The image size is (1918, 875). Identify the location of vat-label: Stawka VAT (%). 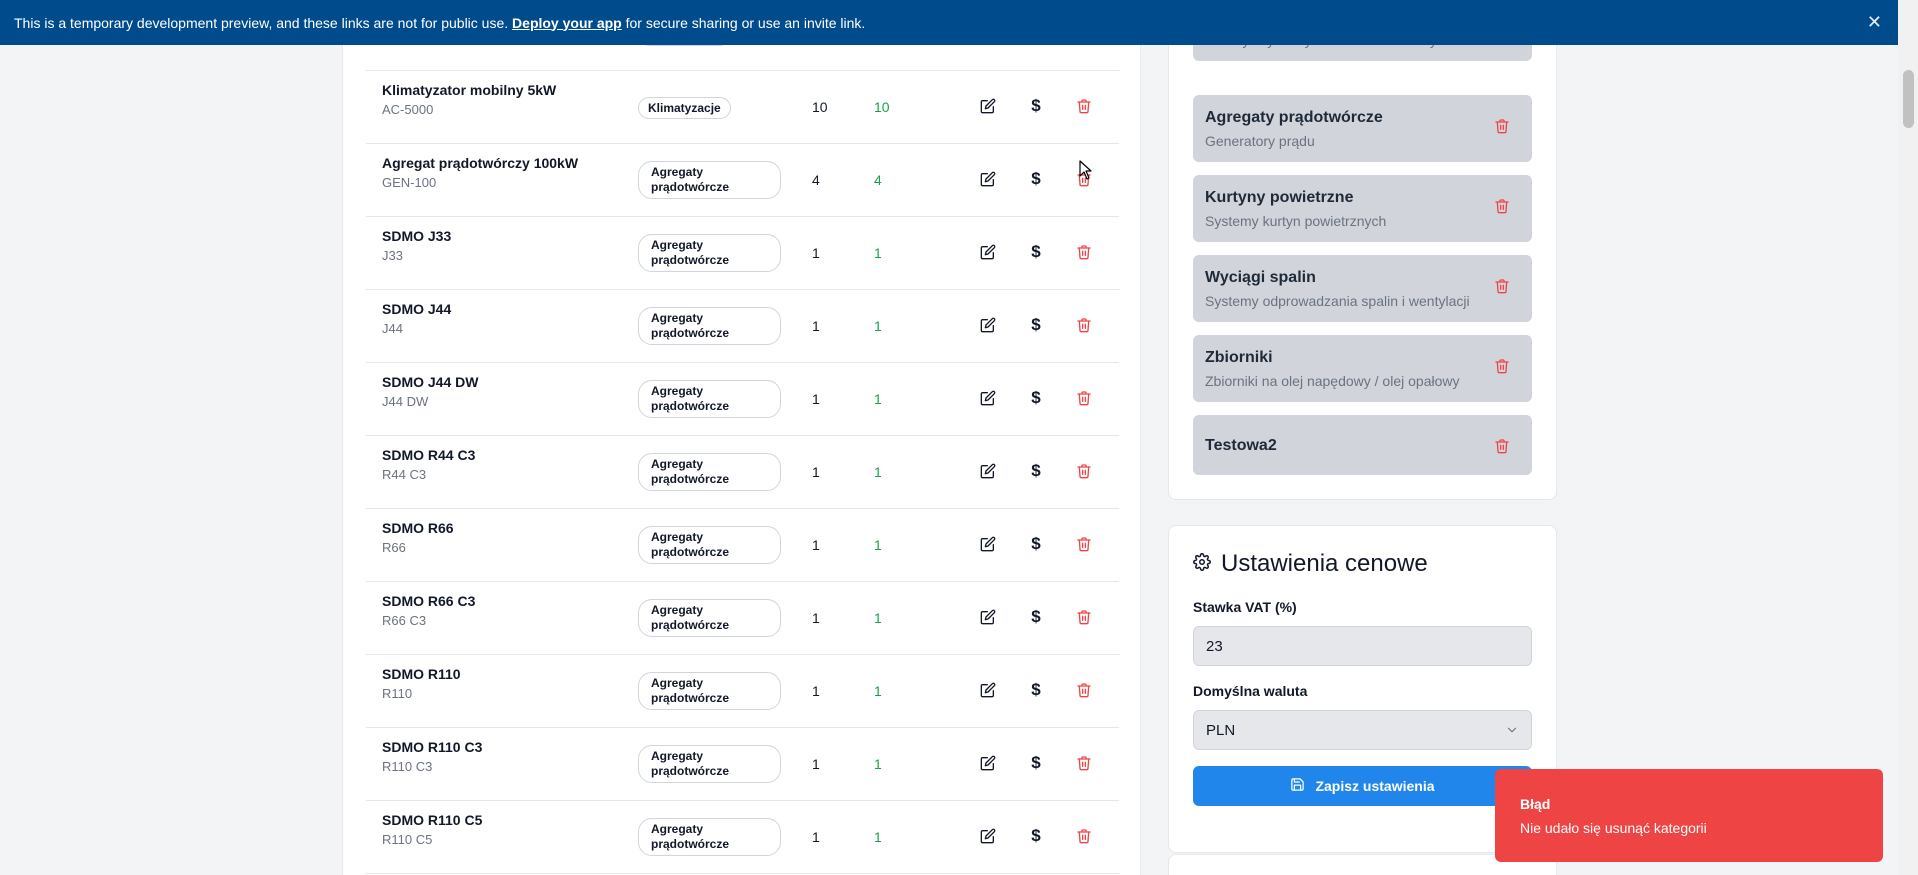
(1245, 607).